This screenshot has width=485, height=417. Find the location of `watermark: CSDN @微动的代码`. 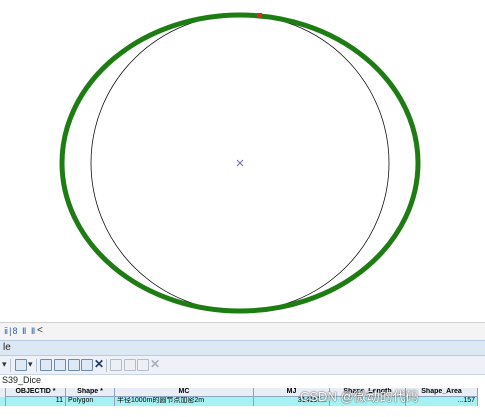

watermark: CSDN @微动的代码 is located at coordinates (359, 396).